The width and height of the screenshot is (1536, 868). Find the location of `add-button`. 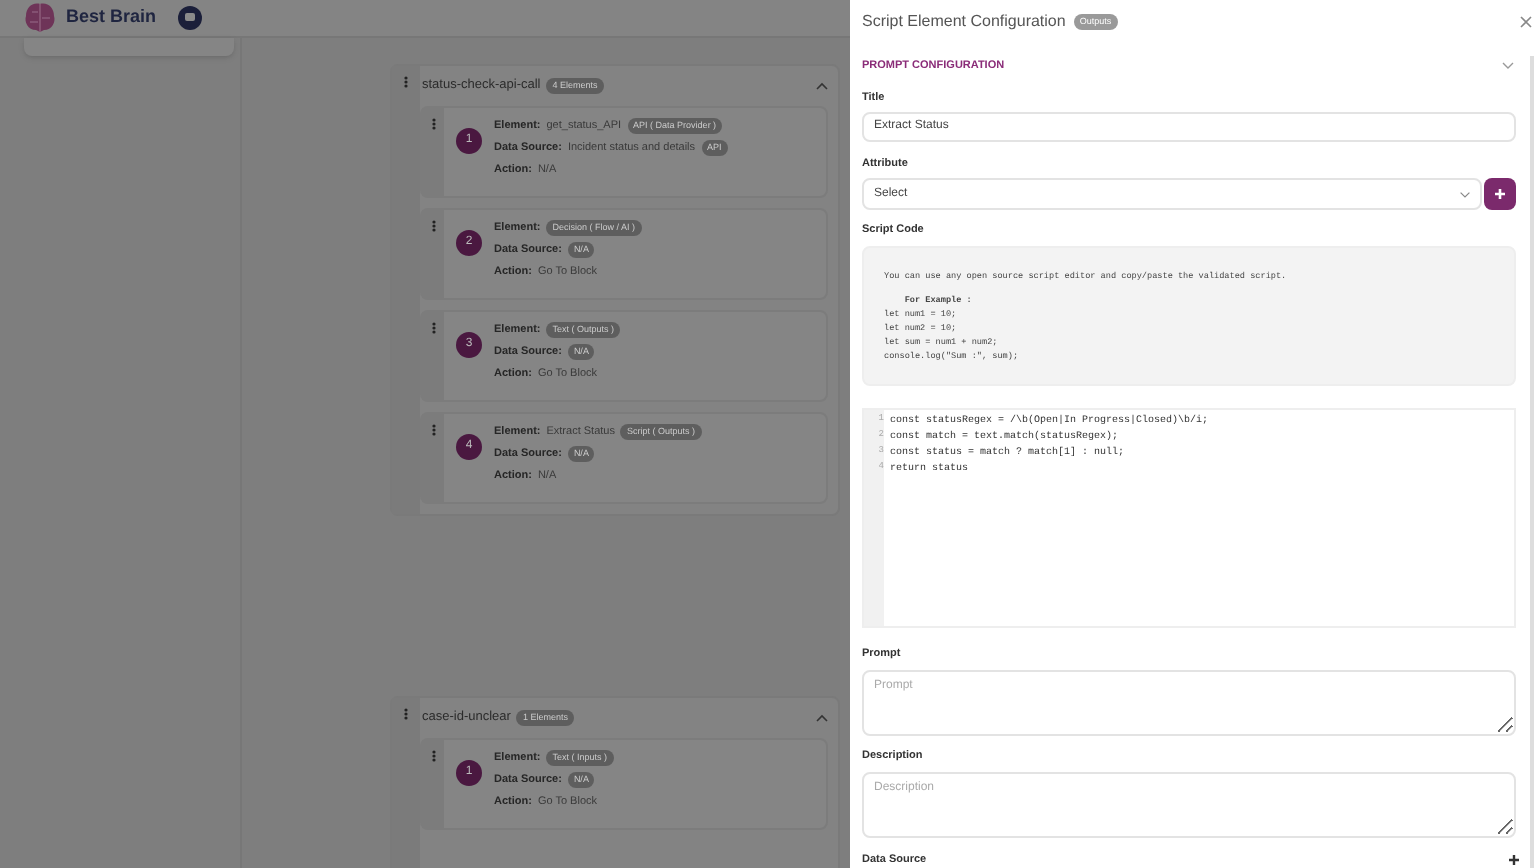

add-button is located at coordinates (1500, 194).